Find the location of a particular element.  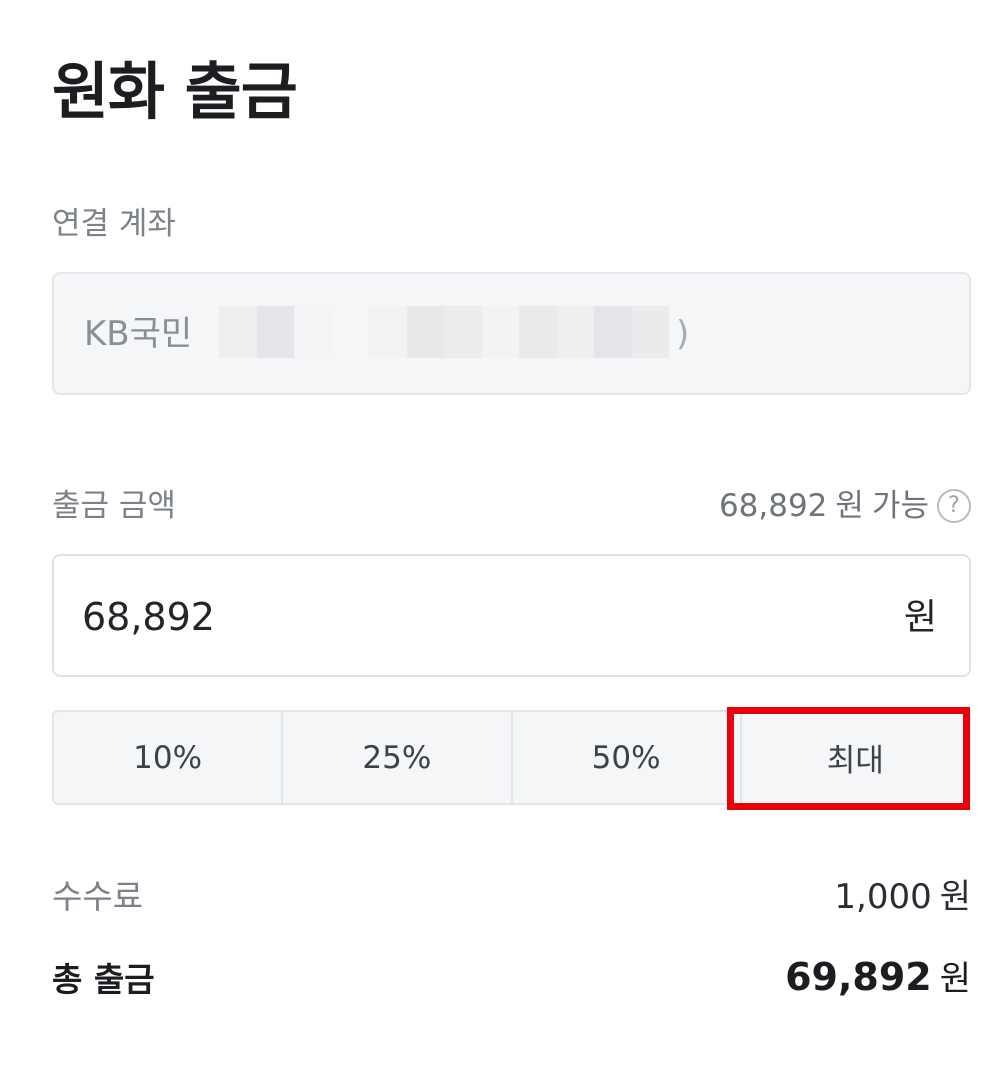

total-withdraw-label: 총 출금 is located at coordinates (103, 979).